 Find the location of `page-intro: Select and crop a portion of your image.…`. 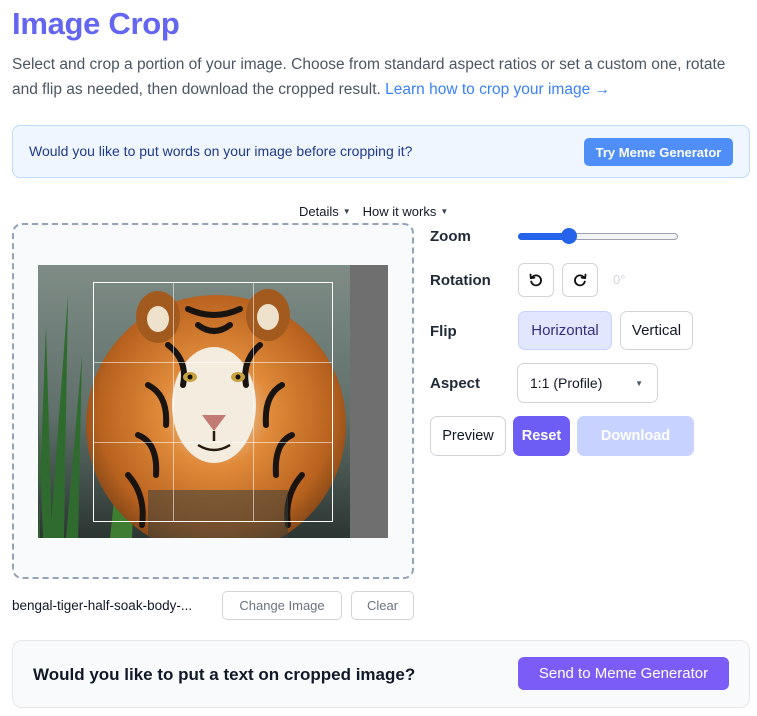

page-intro: Select and crop a portion of your image.… is located at coordinates (382, 77).